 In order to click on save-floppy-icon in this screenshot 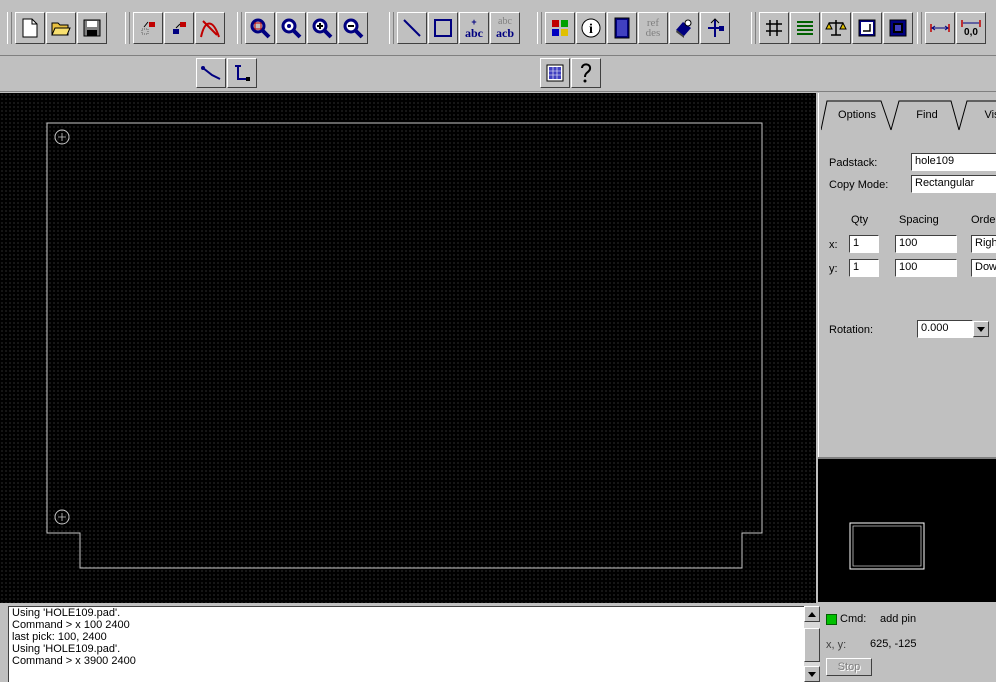, I will do `click(92, 28)`.